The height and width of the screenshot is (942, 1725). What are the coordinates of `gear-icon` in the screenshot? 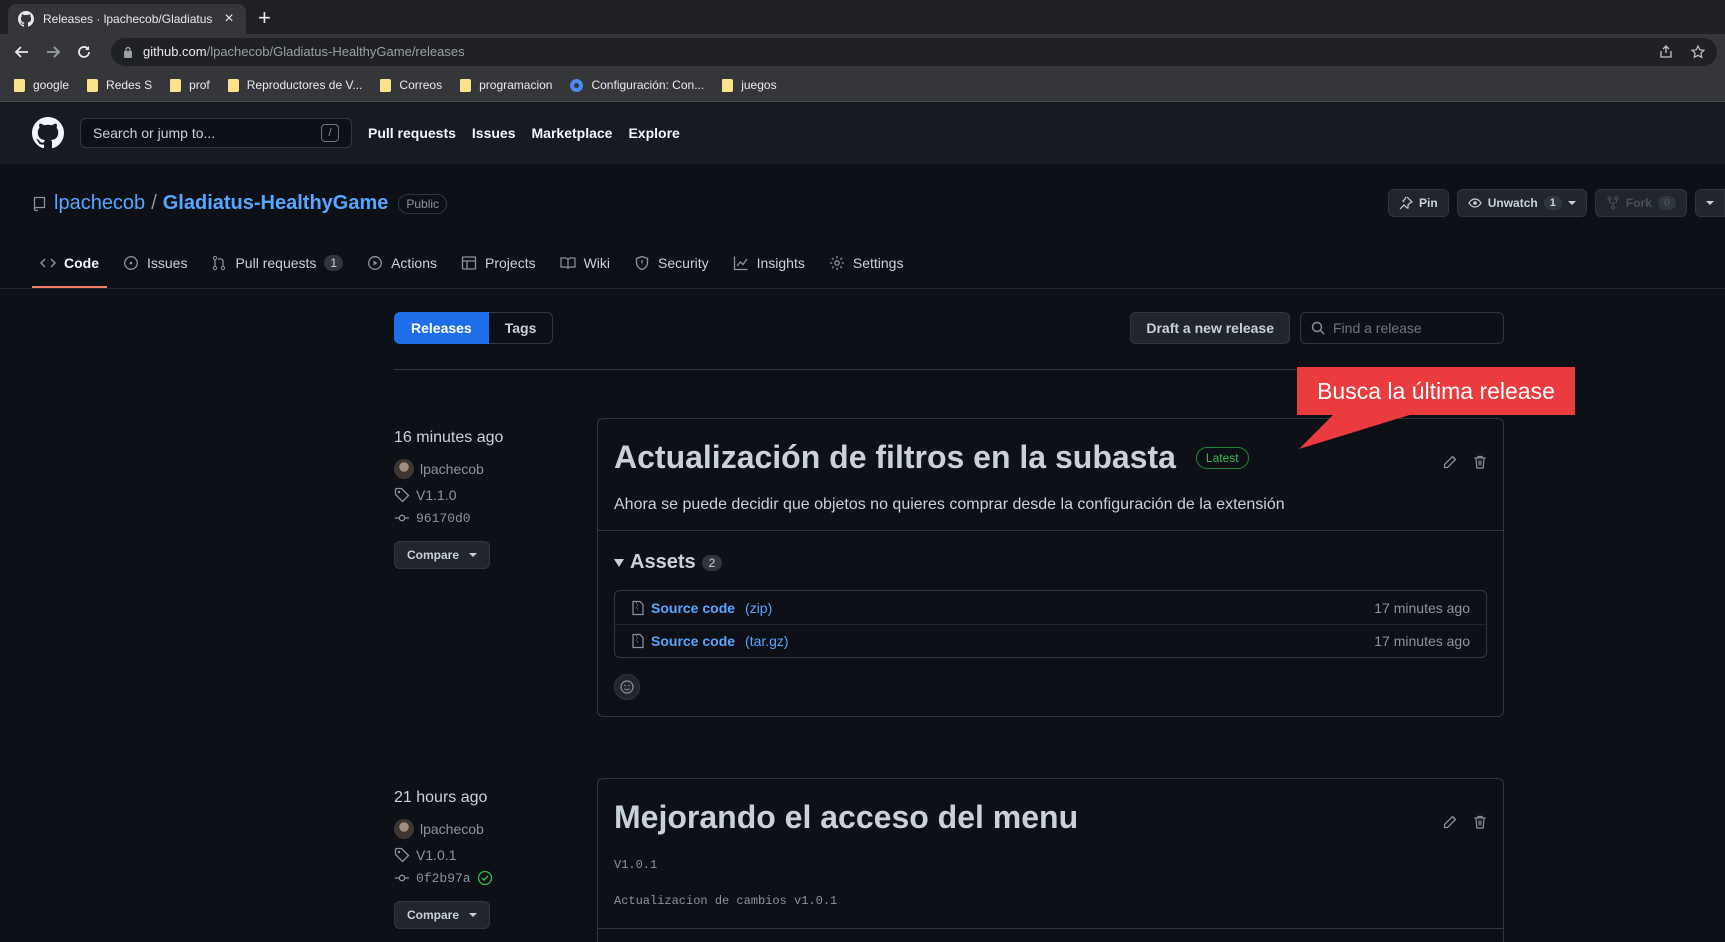 It's located at (577, 85).